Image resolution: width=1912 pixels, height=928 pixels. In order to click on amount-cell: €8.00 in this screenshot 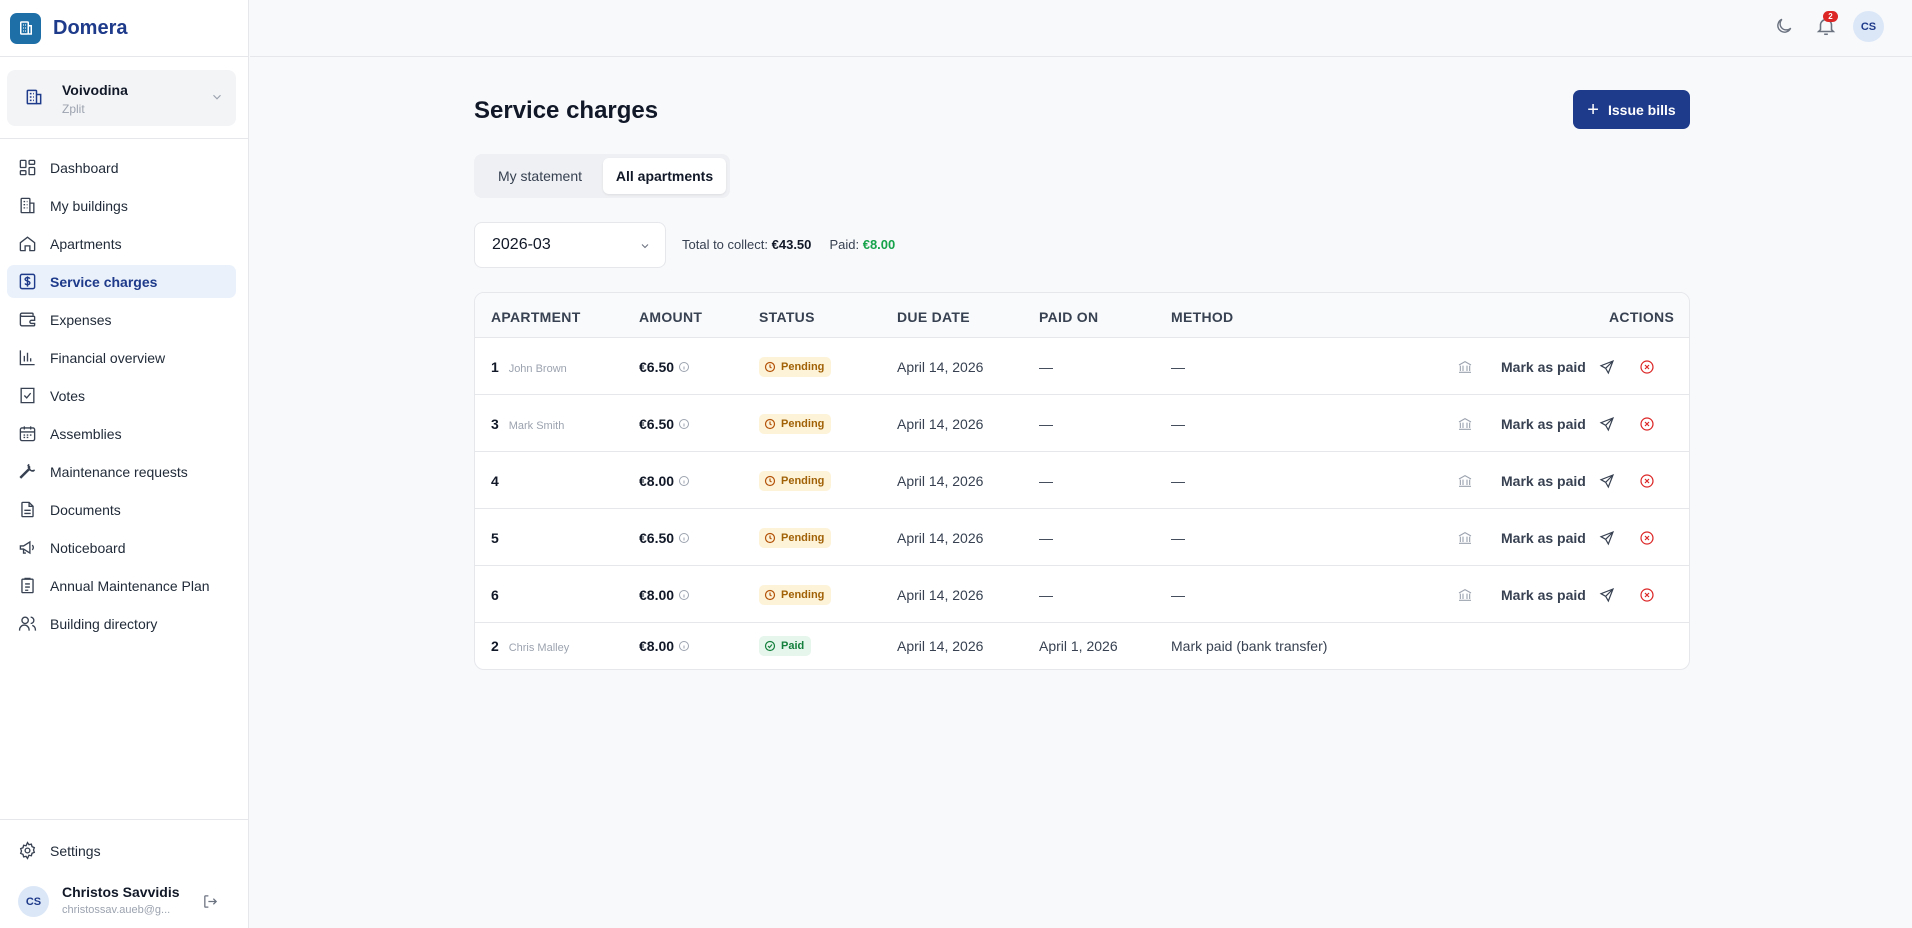, I will do `click(664, 595)`.